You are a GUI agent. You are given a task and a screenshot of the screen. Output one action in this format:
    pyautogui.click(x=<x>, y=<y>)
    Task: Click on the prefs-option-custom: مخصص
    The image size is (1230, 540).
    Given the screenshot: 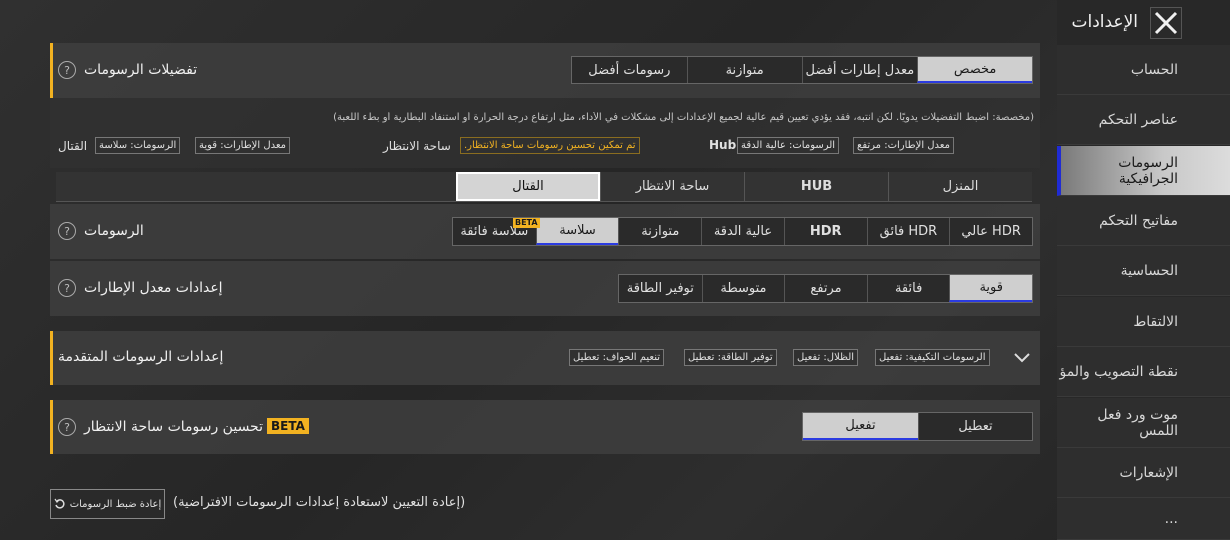 What is the action you would take?
    pyautogui.click(x=974, y=70)
    